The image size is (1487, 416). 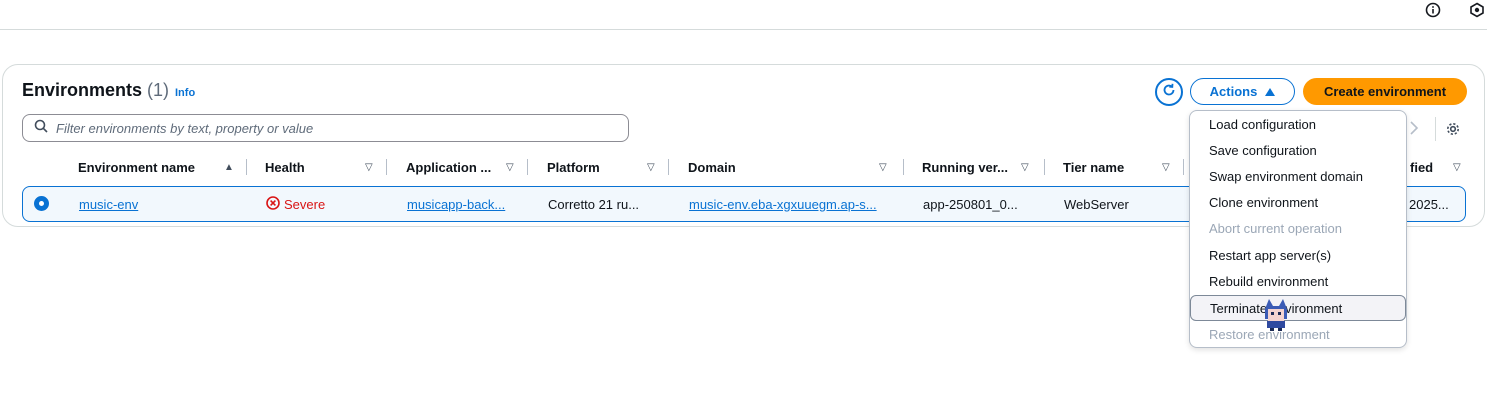 What do you see at coordinates (229, 167) in the screenshot?
I see `sort-ascending-icon: ▲` at bounding box center [229, 167].